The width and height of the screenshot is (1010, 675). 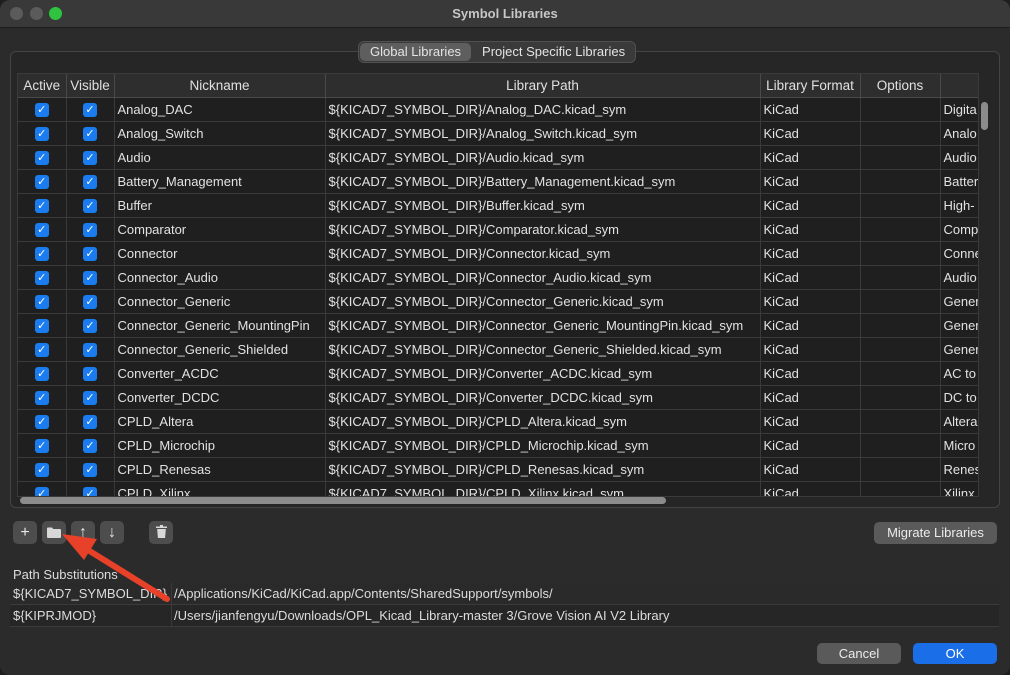 What do you see at coordinates (112, 532) in the screenshot?
I see `move-down-button: ↓` at bounding box center [112, 532].